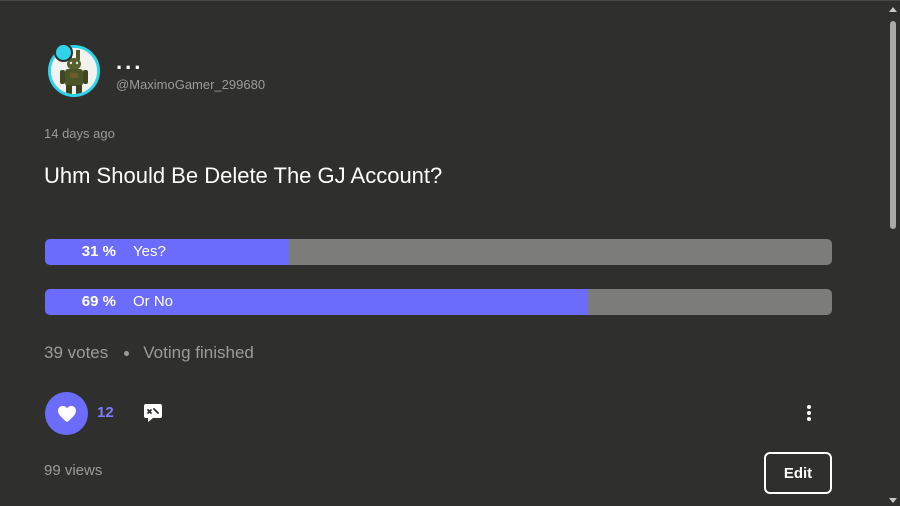 This screenshot has height=506, width=900. Describe the element at coordinates (63, 52) in the screenshot. I see `avatar-badge-icon` at that location.